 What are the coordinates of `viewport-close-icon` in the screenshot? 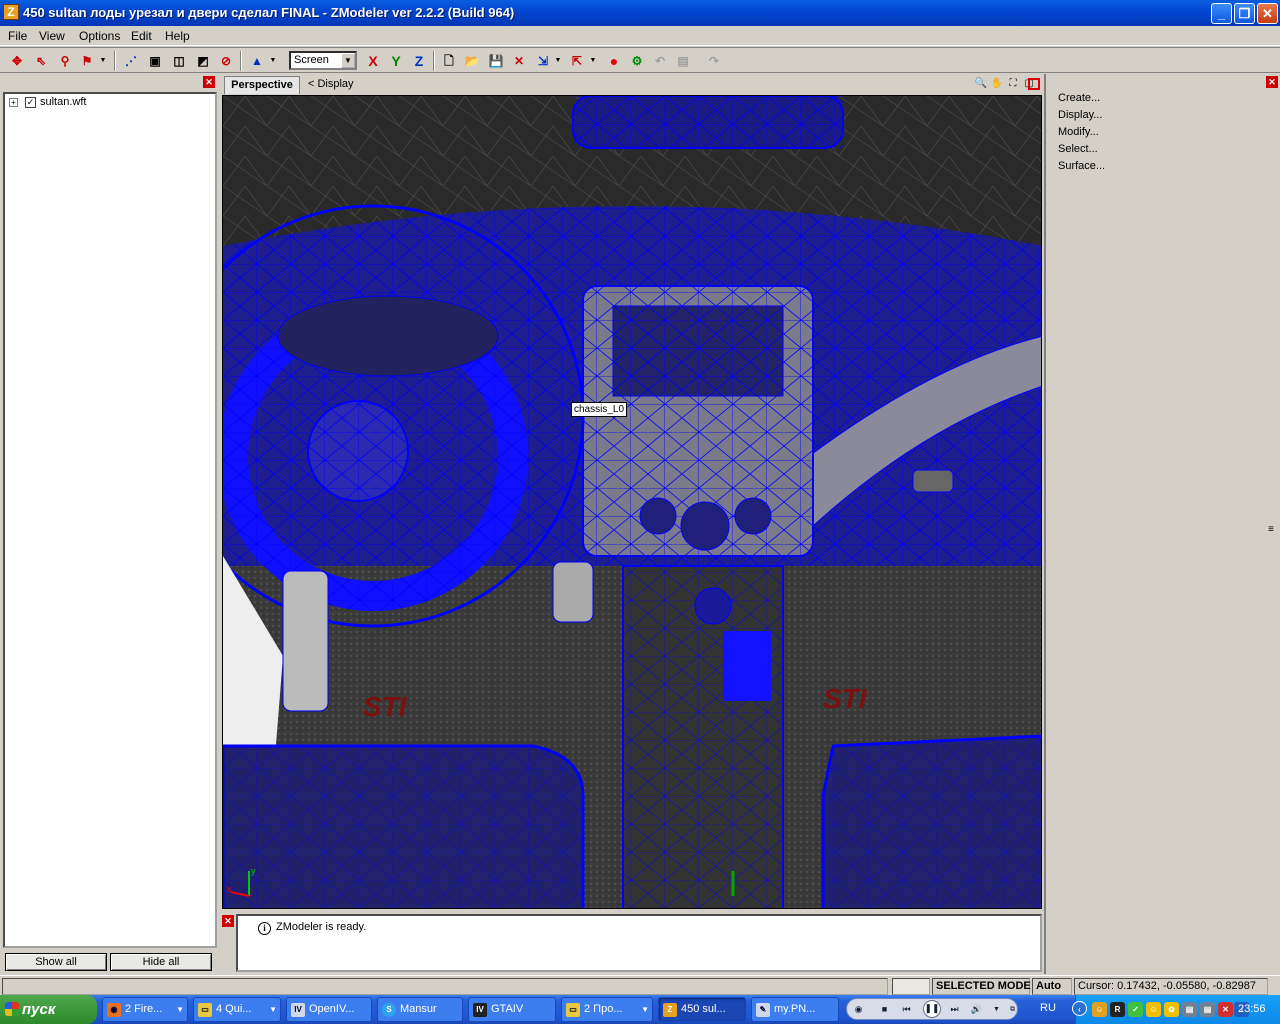 It's located at (1034, 84).